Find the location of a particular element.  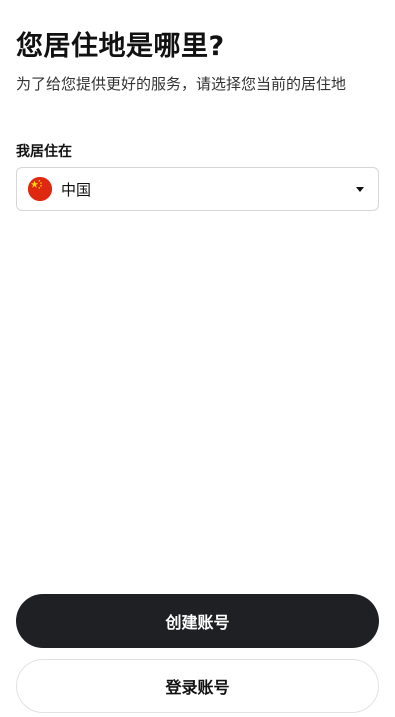

country-select: 中国 is located at coordinates (197, 189).